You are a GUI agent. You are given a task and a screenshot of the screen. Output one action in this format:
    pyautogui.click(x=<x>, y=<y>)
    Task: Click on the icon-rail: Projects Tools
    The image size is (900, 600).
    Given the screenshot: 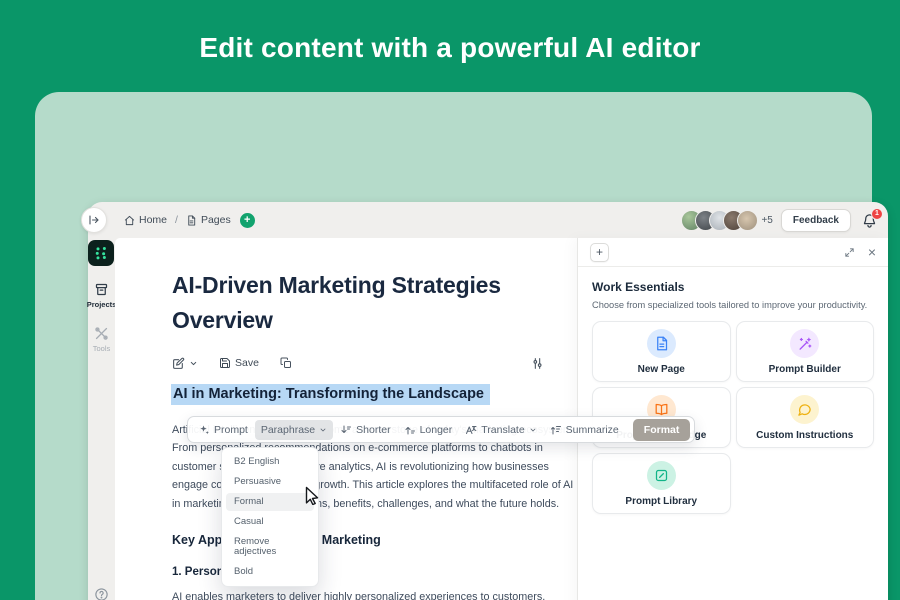 What is the action you would take?
    pyautogui.click(x=101, y=419)
    